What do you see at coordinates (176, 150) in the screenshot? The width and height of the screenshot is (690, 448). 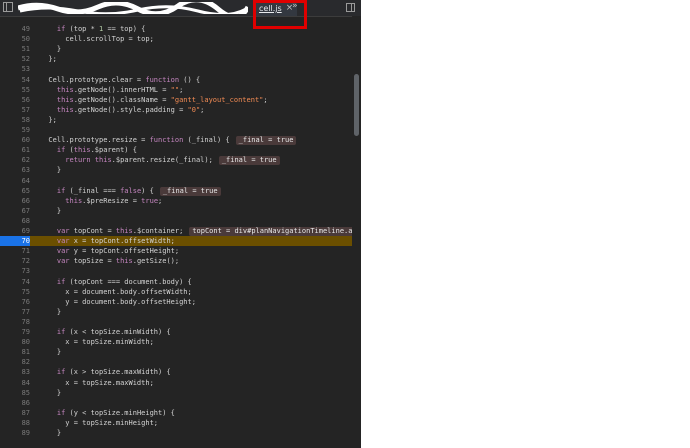 I see `code-line: 61 if (this.$parent) {` at bounding box center [176, 150].